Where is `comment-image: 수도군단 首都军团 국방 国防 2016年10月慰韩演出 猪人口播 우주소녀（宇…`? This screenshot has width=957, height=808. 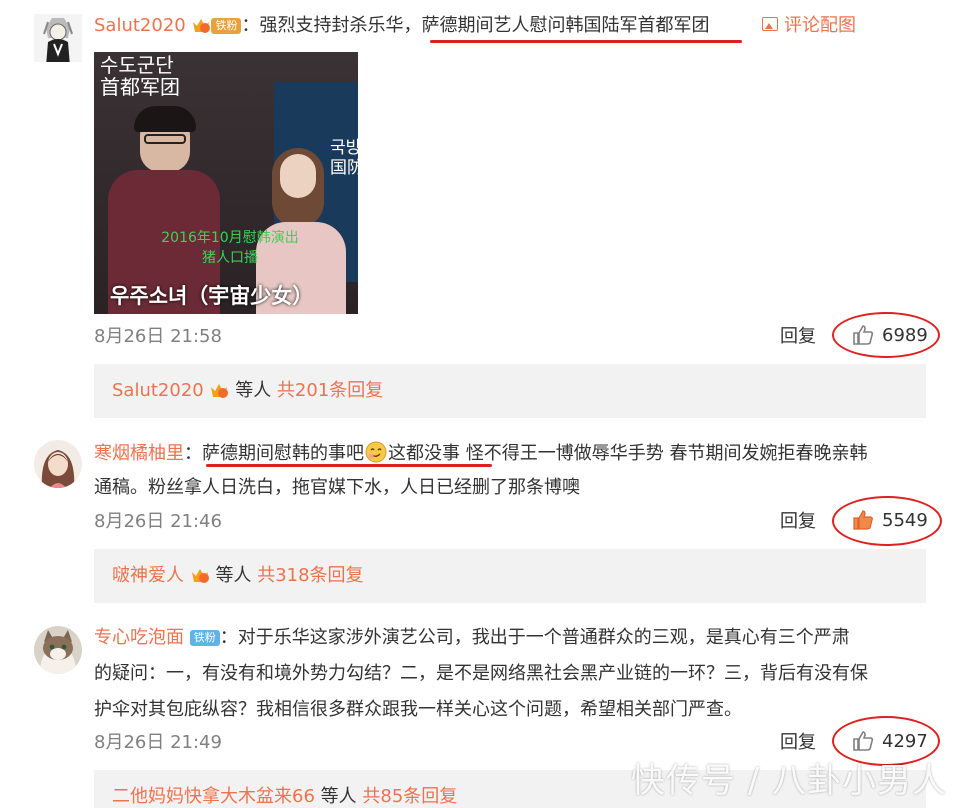
comment-image: 수도군단 首都军团 국방 国防 2016年10月慰韩演出 猪人口播 우주소녀（宇… is located at coordinates (226, 183).